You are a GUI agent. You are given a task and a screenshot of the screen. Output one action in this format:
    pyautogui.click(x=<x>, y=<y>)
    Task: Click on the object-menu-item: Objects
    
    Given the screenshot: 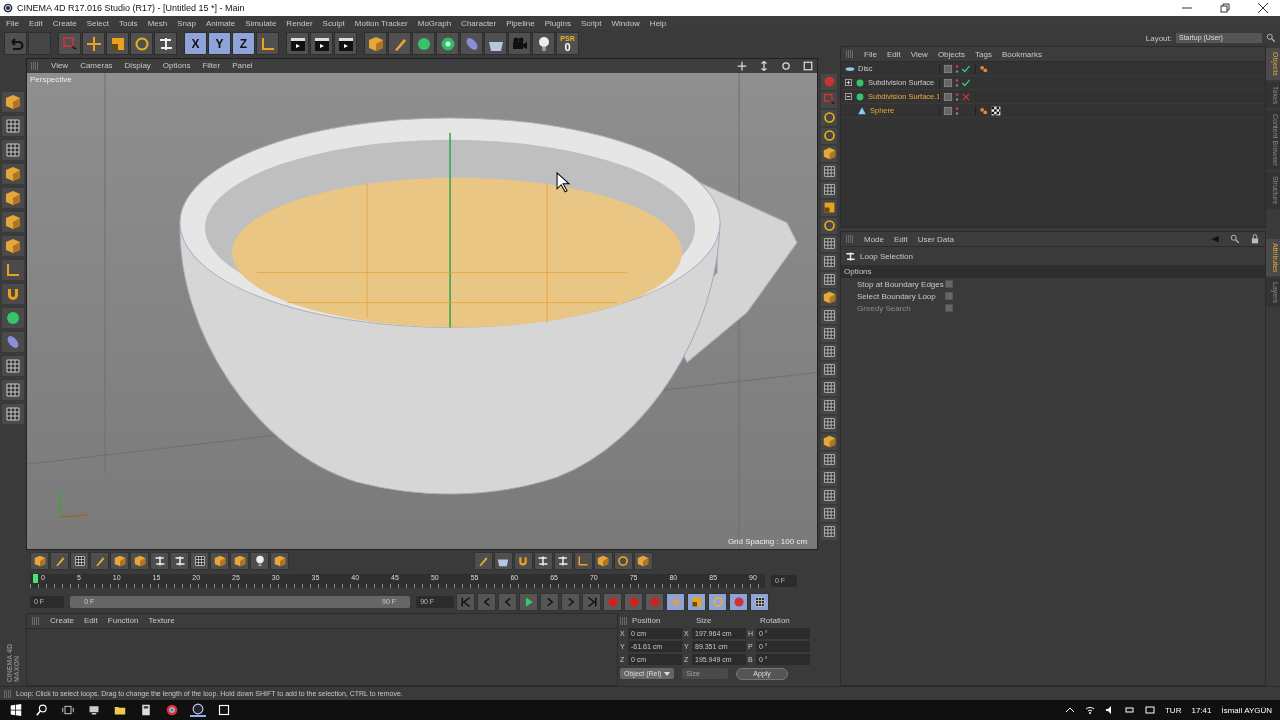 What is the action you would take?
    pyautogui.click(x=951, y=54)
    